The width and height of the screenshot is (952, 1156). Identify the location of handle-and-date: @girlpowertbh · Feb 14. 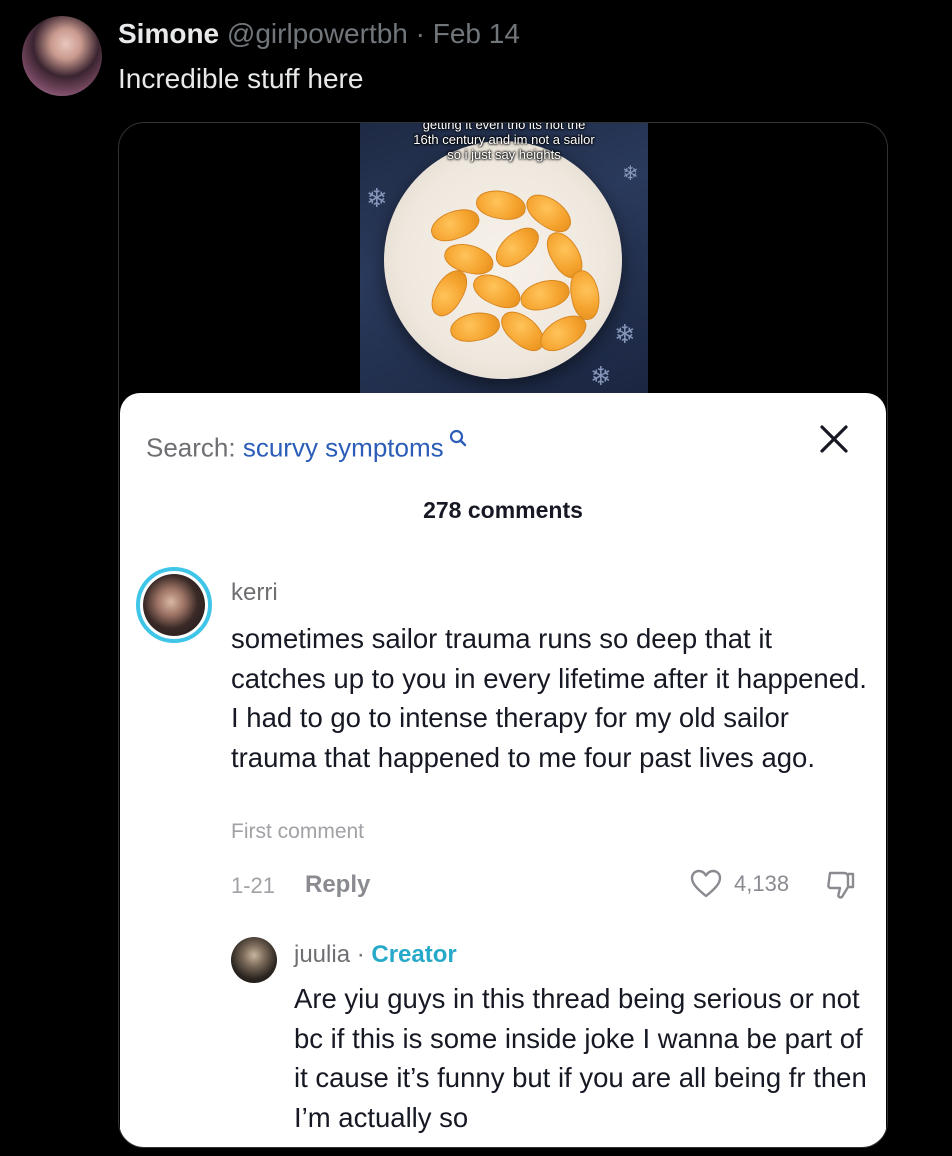
(373, 33).